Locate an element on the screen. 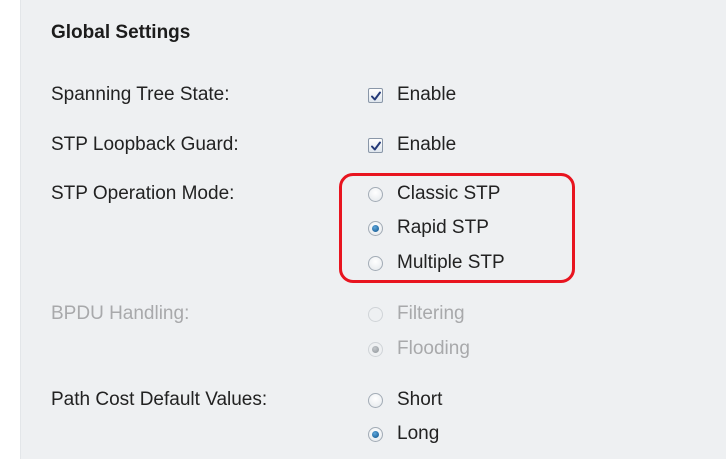  stp-loopback-guard-enable-text: Enable is located at coordinates (427, 144).